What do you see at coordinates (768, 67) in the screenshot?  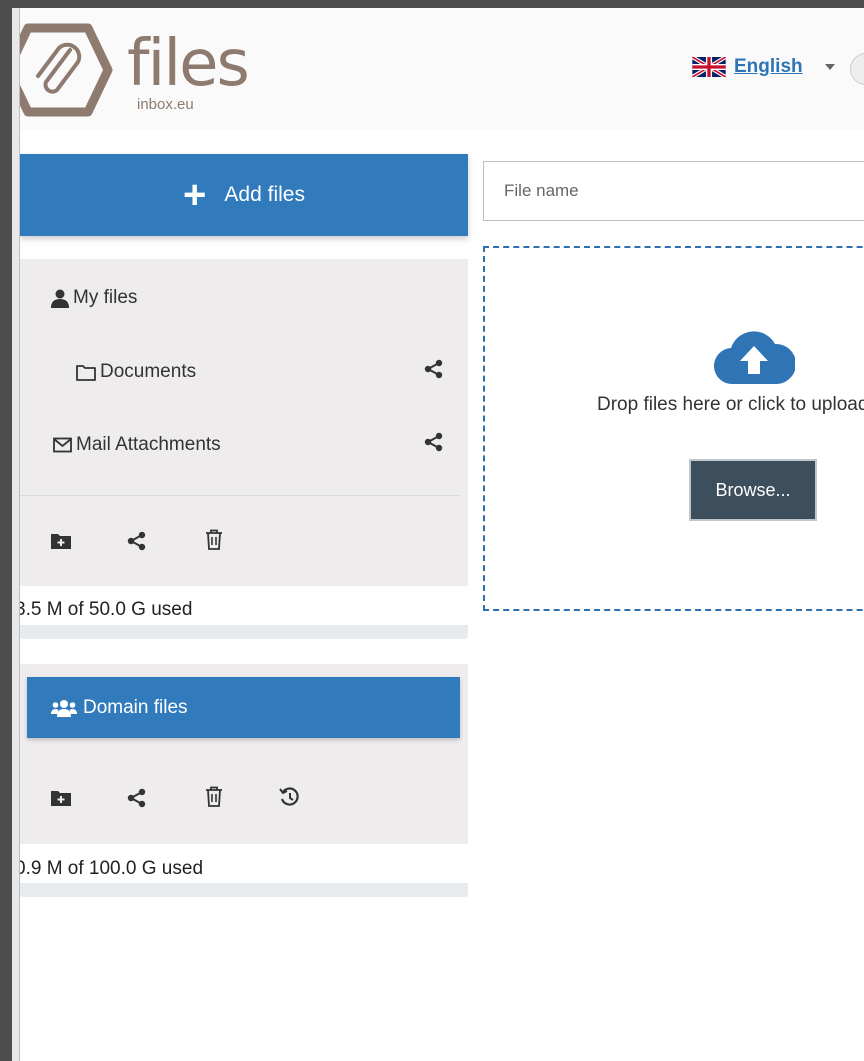 I see `language-link: English` at bounding box center [768, 67].